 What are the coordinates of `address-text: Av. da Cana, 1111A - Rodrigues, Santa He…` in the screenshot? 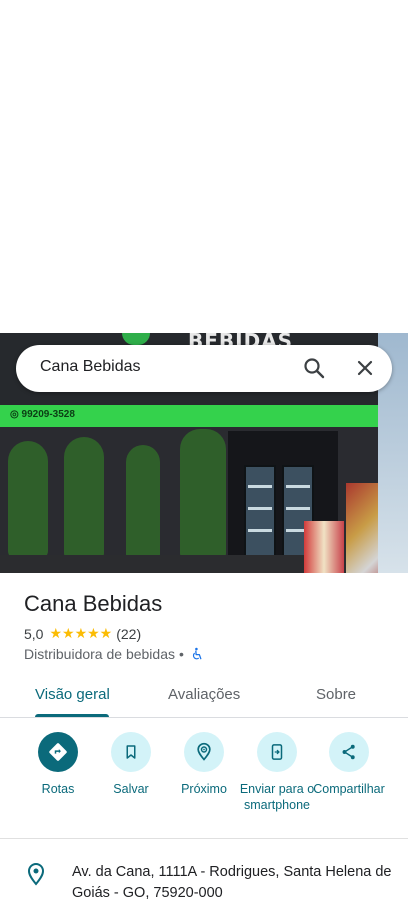 It's located at (232, 883).